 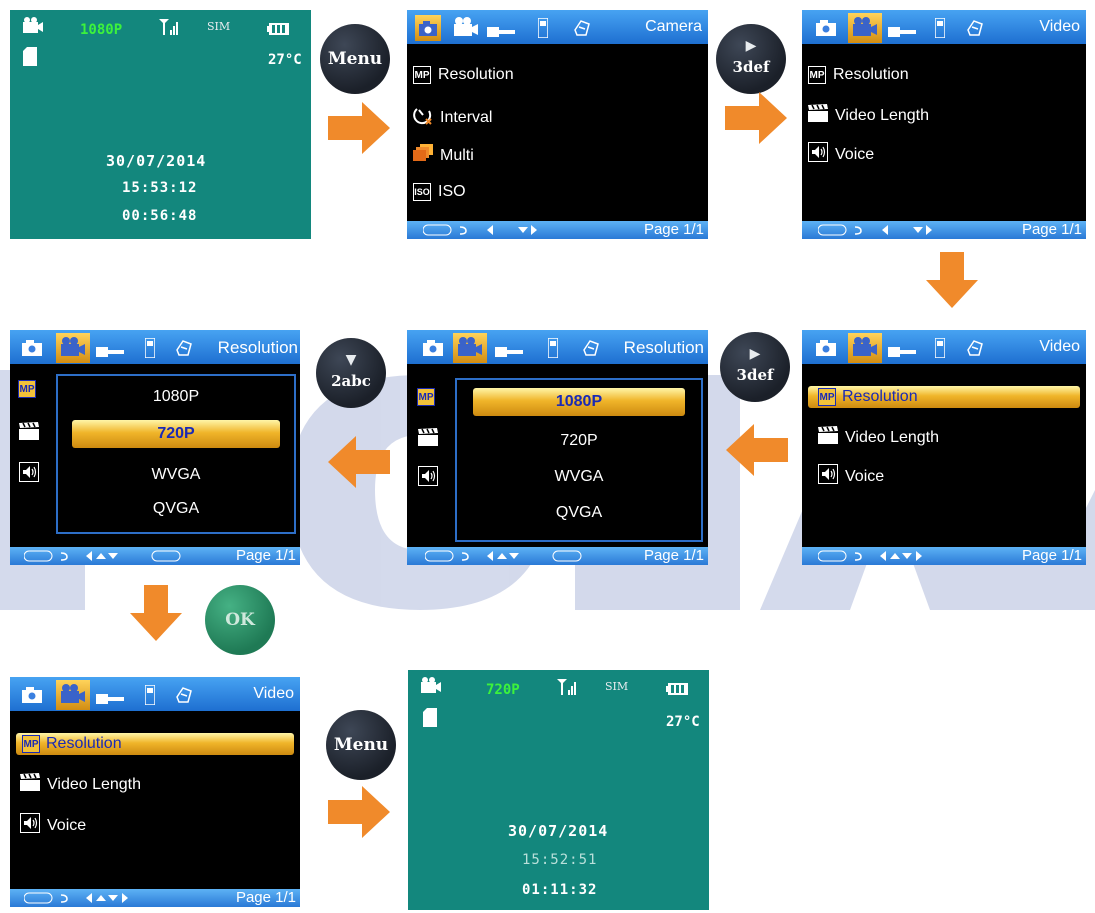 What do you see at coordinates (423, 155) in the screenshot?
I see `multi-shot-icon` at bounding box center [423, 155].